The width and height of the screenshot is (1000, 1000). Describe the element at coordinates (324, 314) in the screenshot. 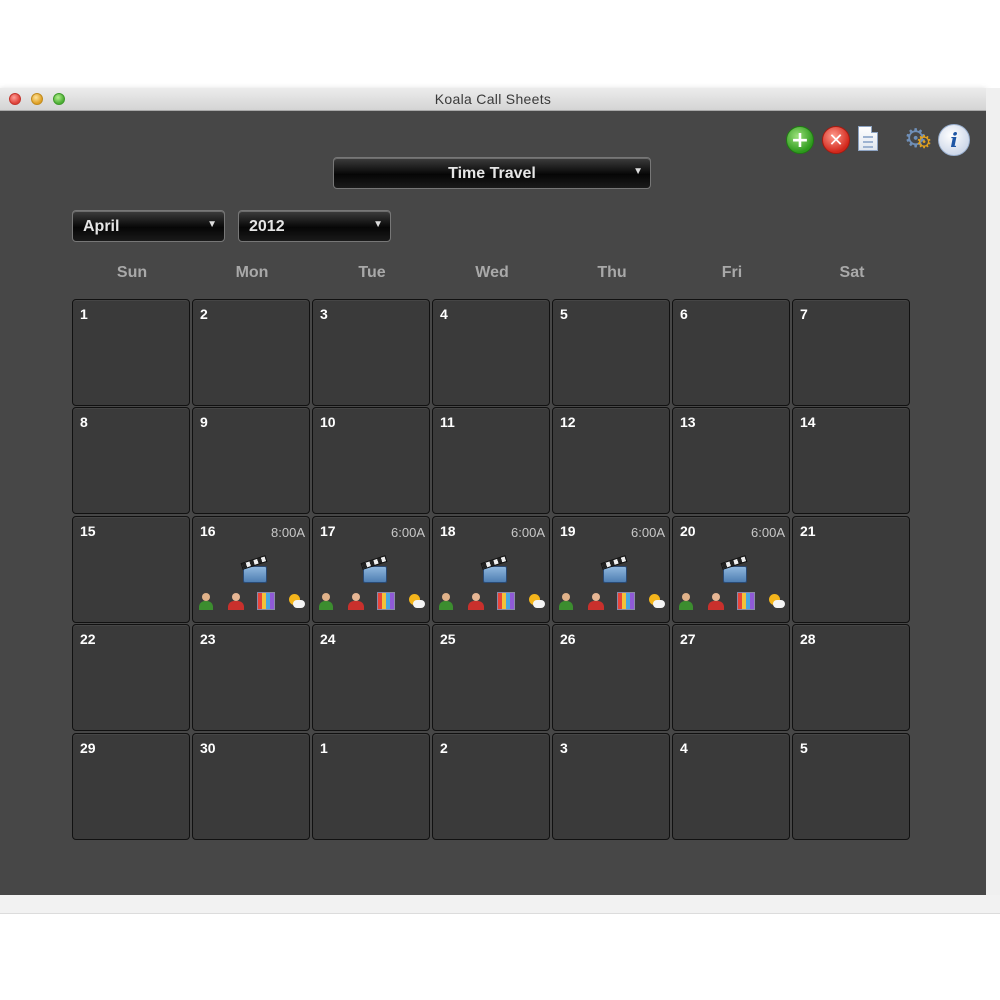

I see `day-number: 3` at that location.